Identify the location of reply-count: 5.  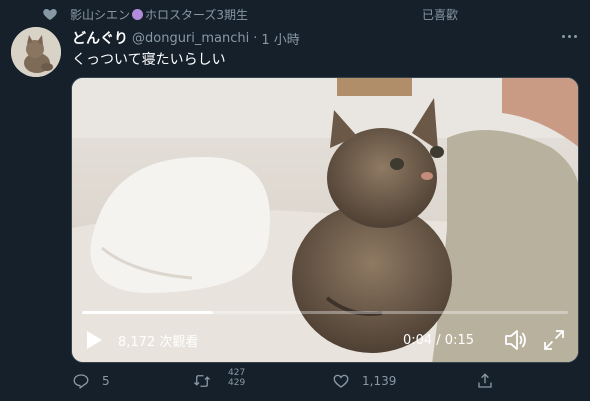
(106, 381).